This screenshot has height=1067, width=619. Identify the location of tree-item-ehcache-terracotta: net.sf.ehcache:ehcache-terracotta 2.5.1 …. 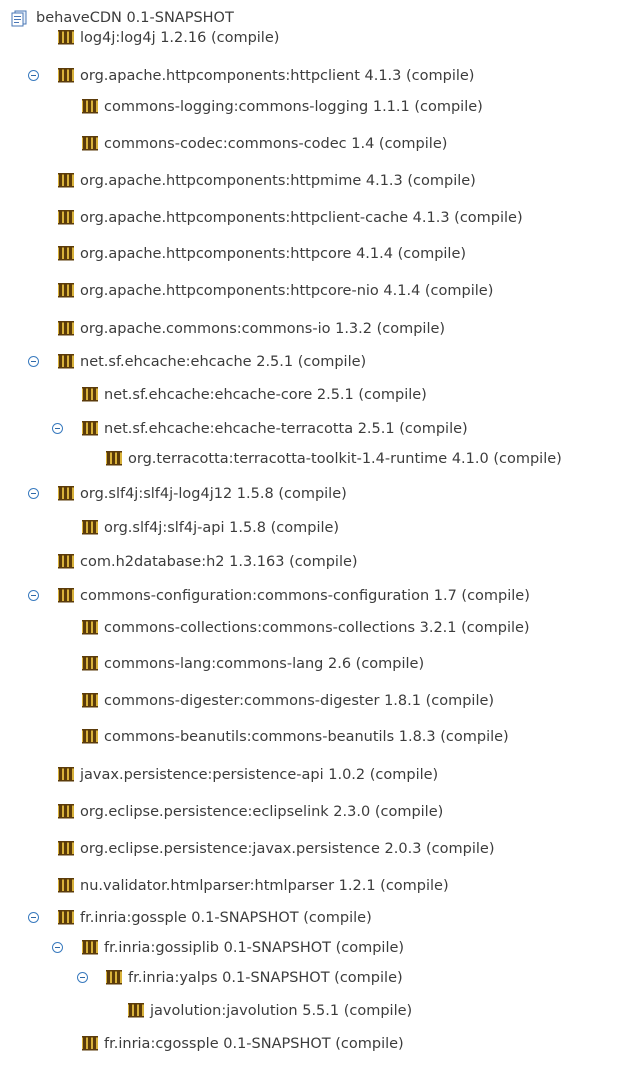
(309, 429).